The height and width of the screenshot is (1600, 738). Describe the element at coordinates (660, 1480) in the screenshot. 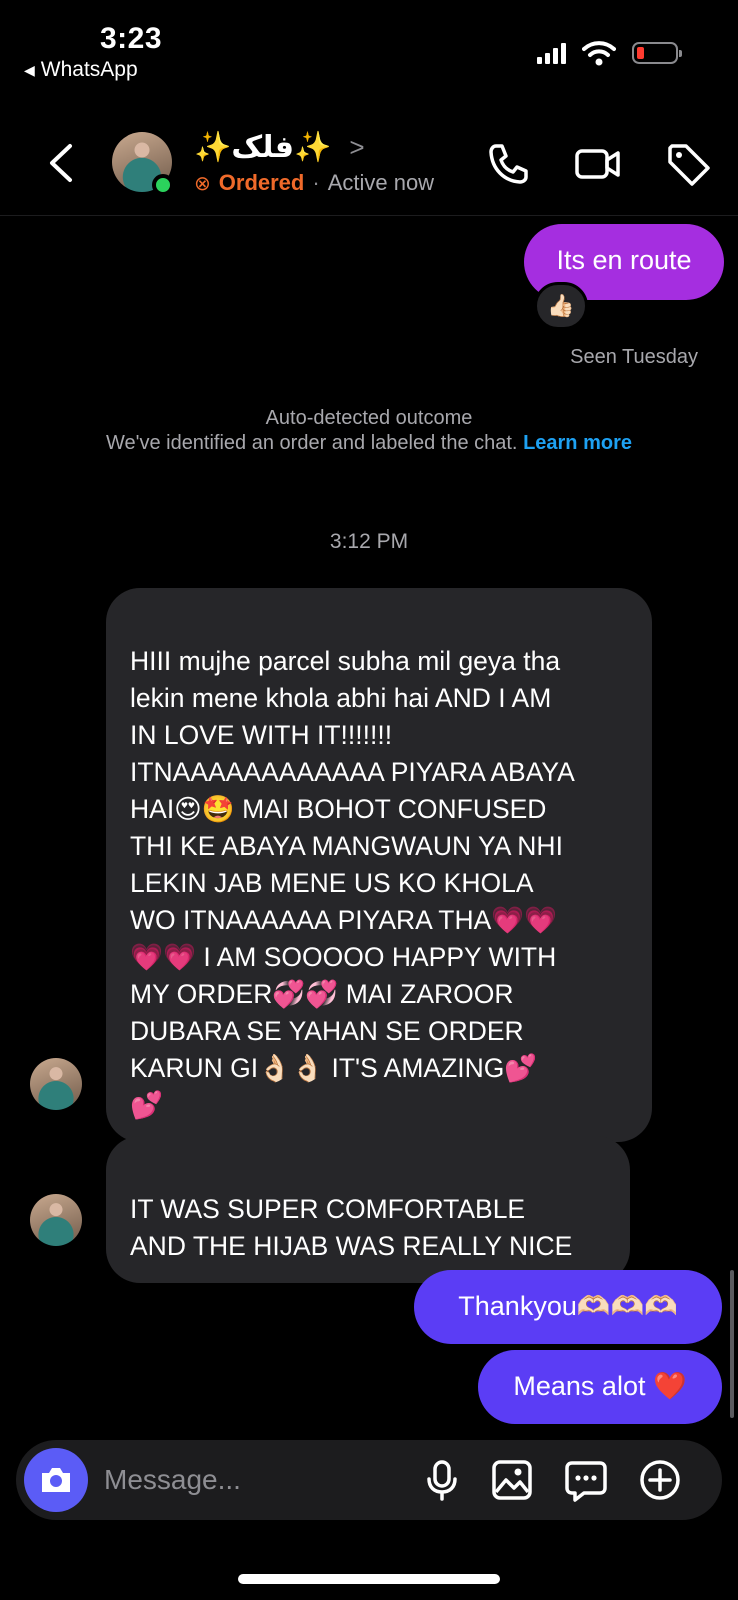

I see `plus-circle-icon` at that location.